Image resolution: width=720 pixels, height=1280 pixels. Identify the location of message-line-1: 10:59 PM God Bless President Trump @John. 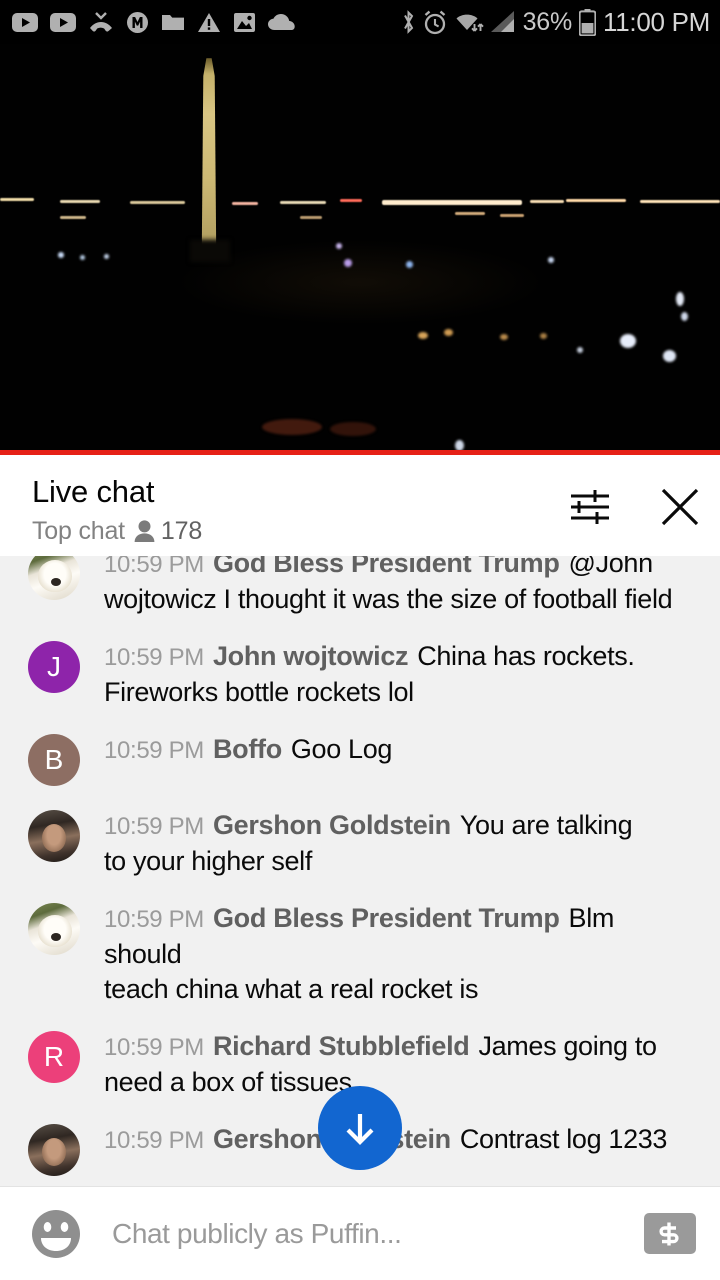
(388, 569).